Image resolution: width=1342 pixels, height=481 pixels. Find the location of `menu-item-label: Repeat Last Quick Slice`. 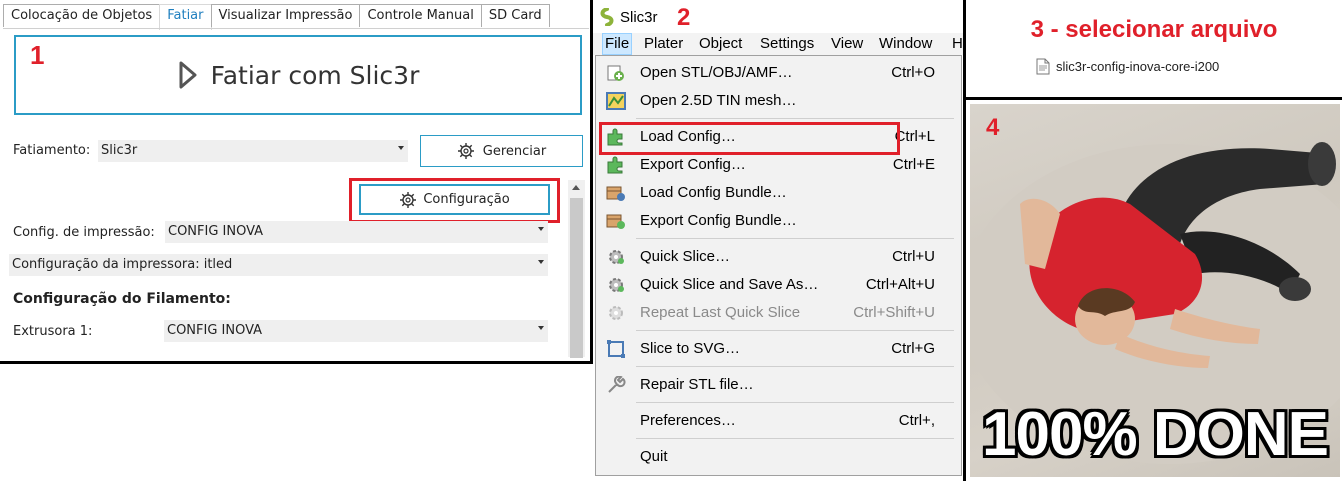

menu-item-label: Repeat Last Quick Slice is located at coordinates (720, 312).